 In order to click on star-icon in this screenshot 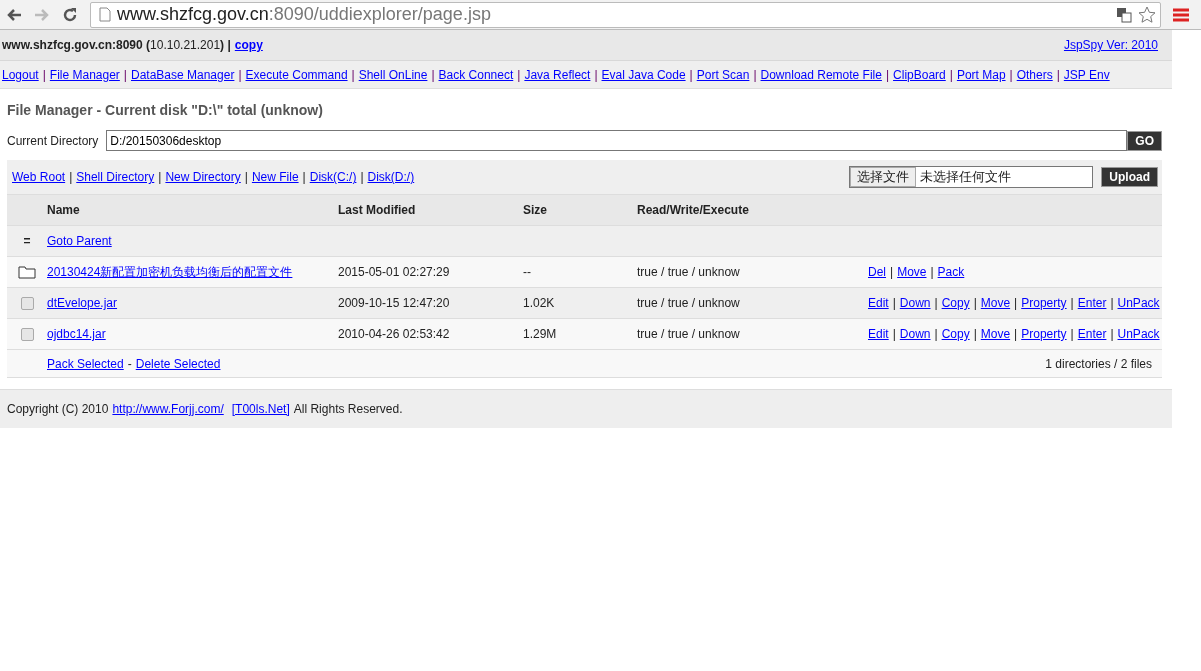, I will do `click(1147, 14)`.